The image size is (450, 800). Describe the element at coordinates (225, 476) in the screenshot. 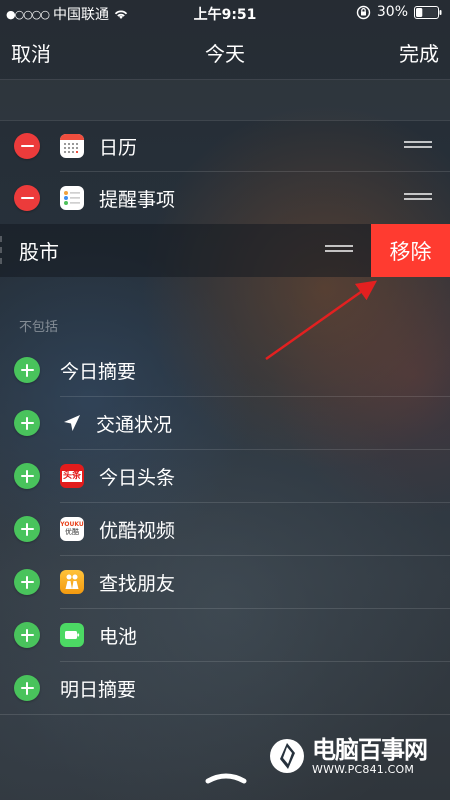

I see `excluded-row-toutiao: 头条 今日头条` at that location.